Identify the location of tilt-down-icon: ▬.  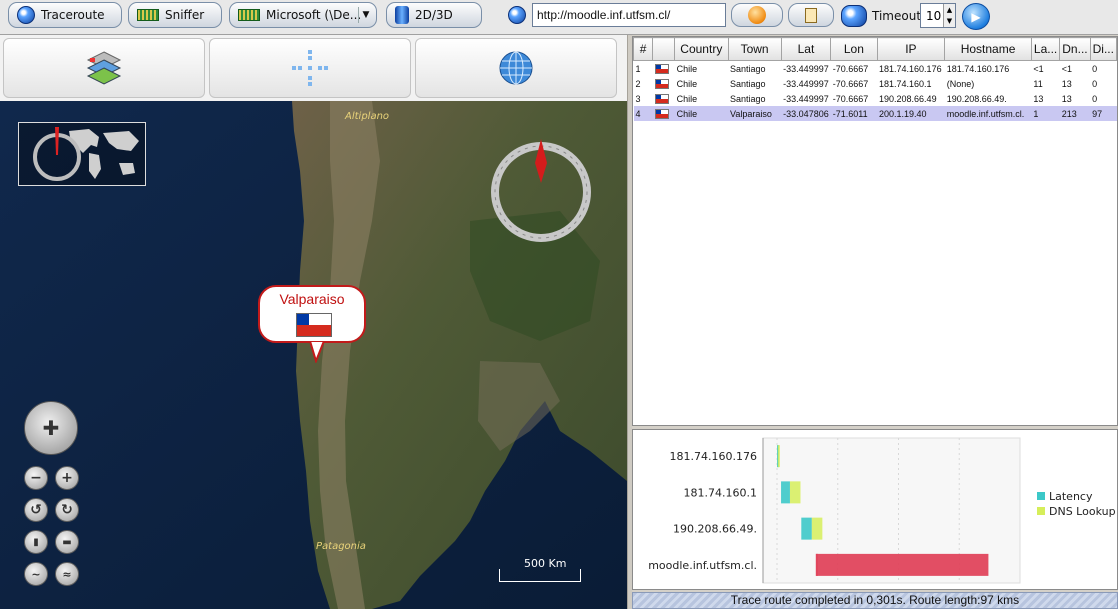
(67, 542).